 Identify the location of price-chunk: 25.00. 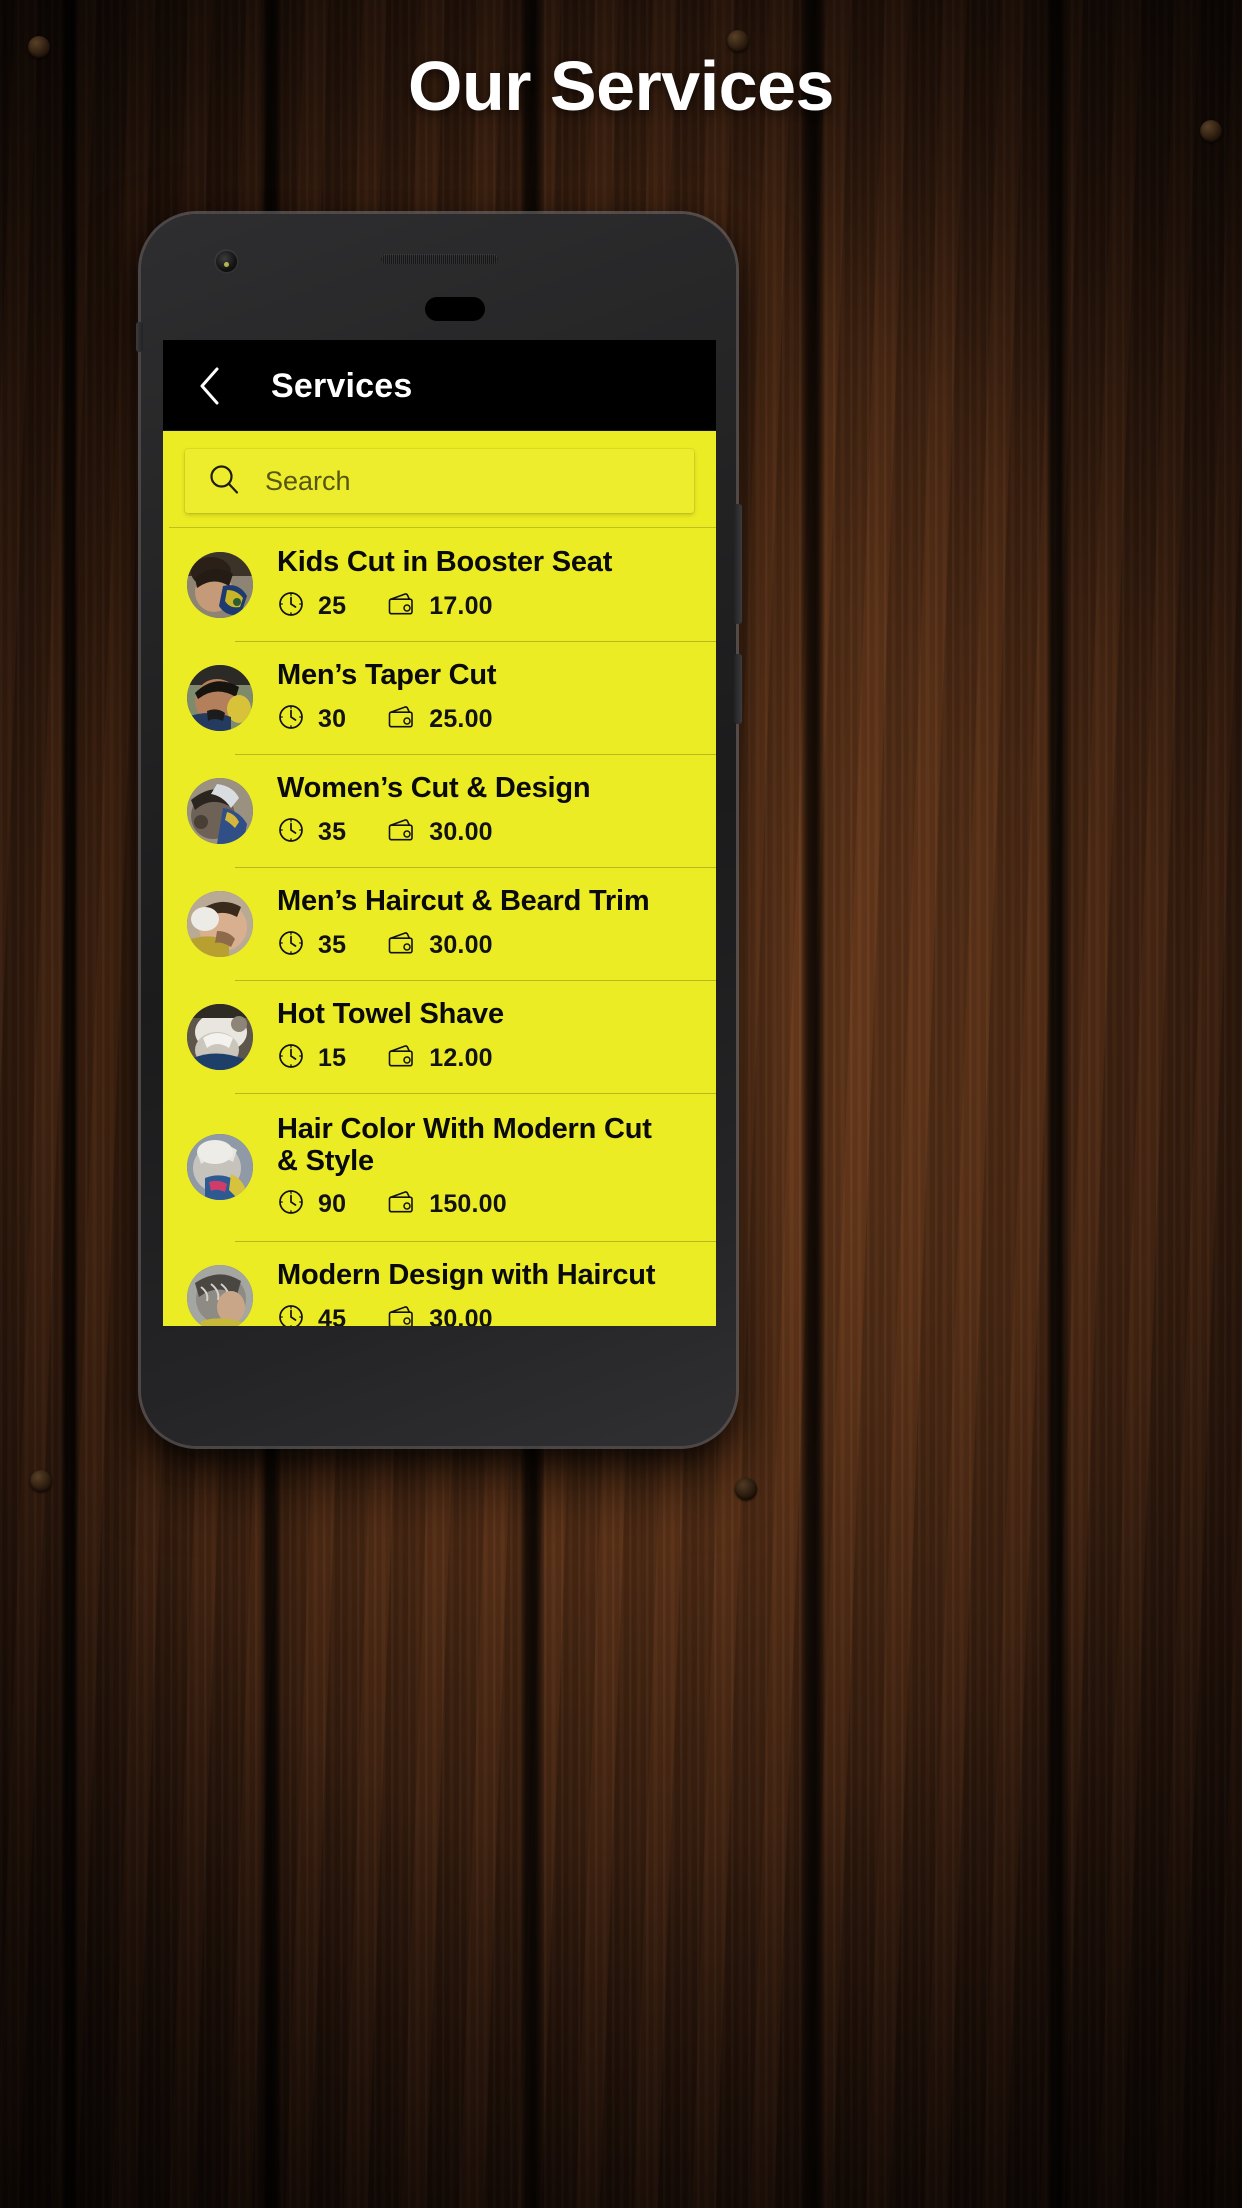
(439, 719).